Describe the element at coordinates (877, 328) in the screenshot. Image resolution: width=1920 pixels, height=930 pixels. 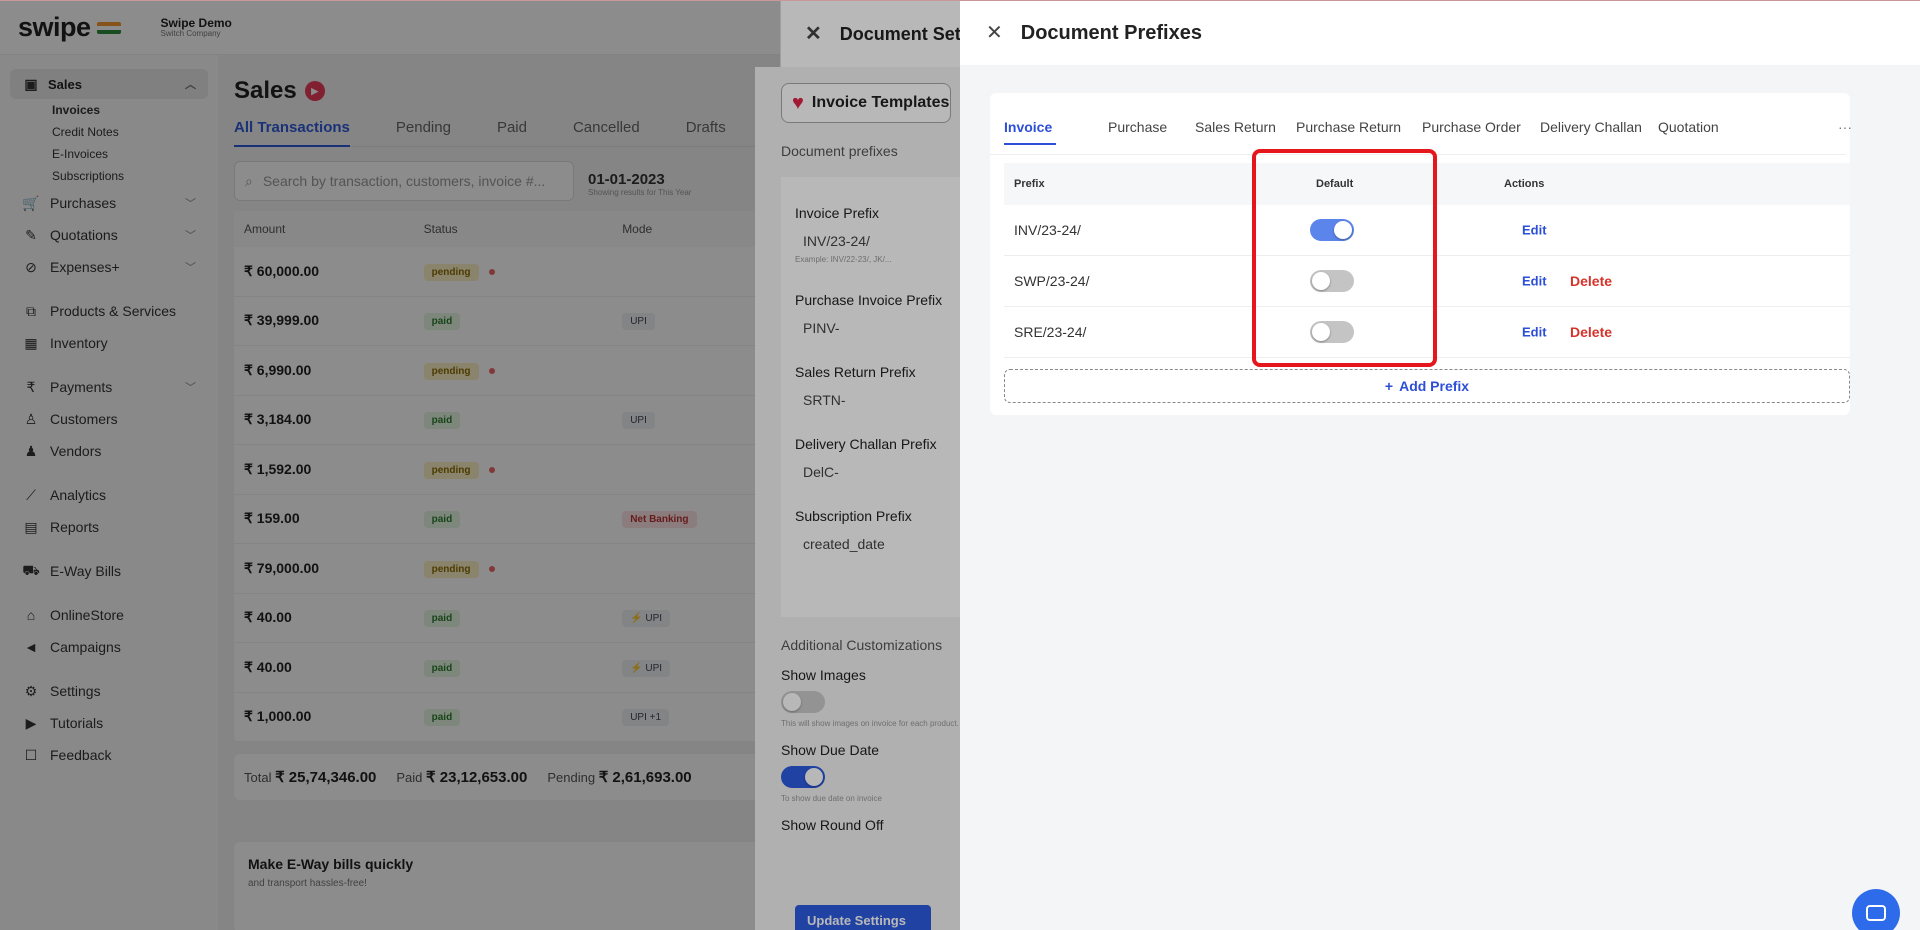
I see `field-value: PINV-` at that location.